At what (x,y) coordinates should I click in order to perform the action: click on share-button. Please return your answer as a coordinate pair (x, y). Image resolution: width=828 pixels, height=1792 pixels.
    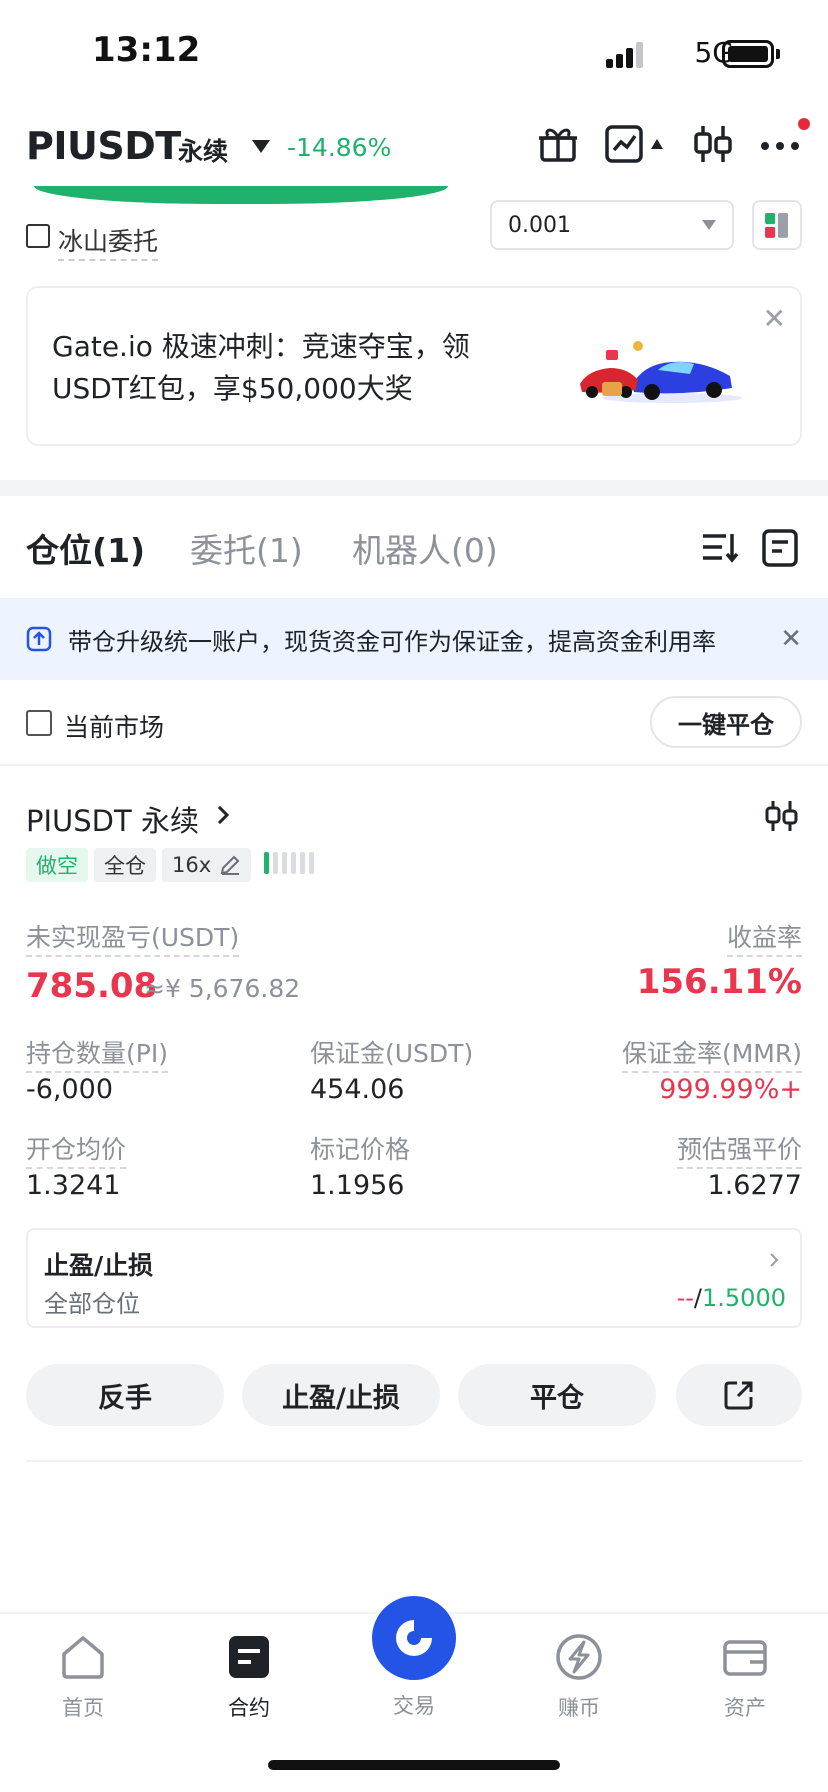
    Looking at the image, I should click on (739, 1395).